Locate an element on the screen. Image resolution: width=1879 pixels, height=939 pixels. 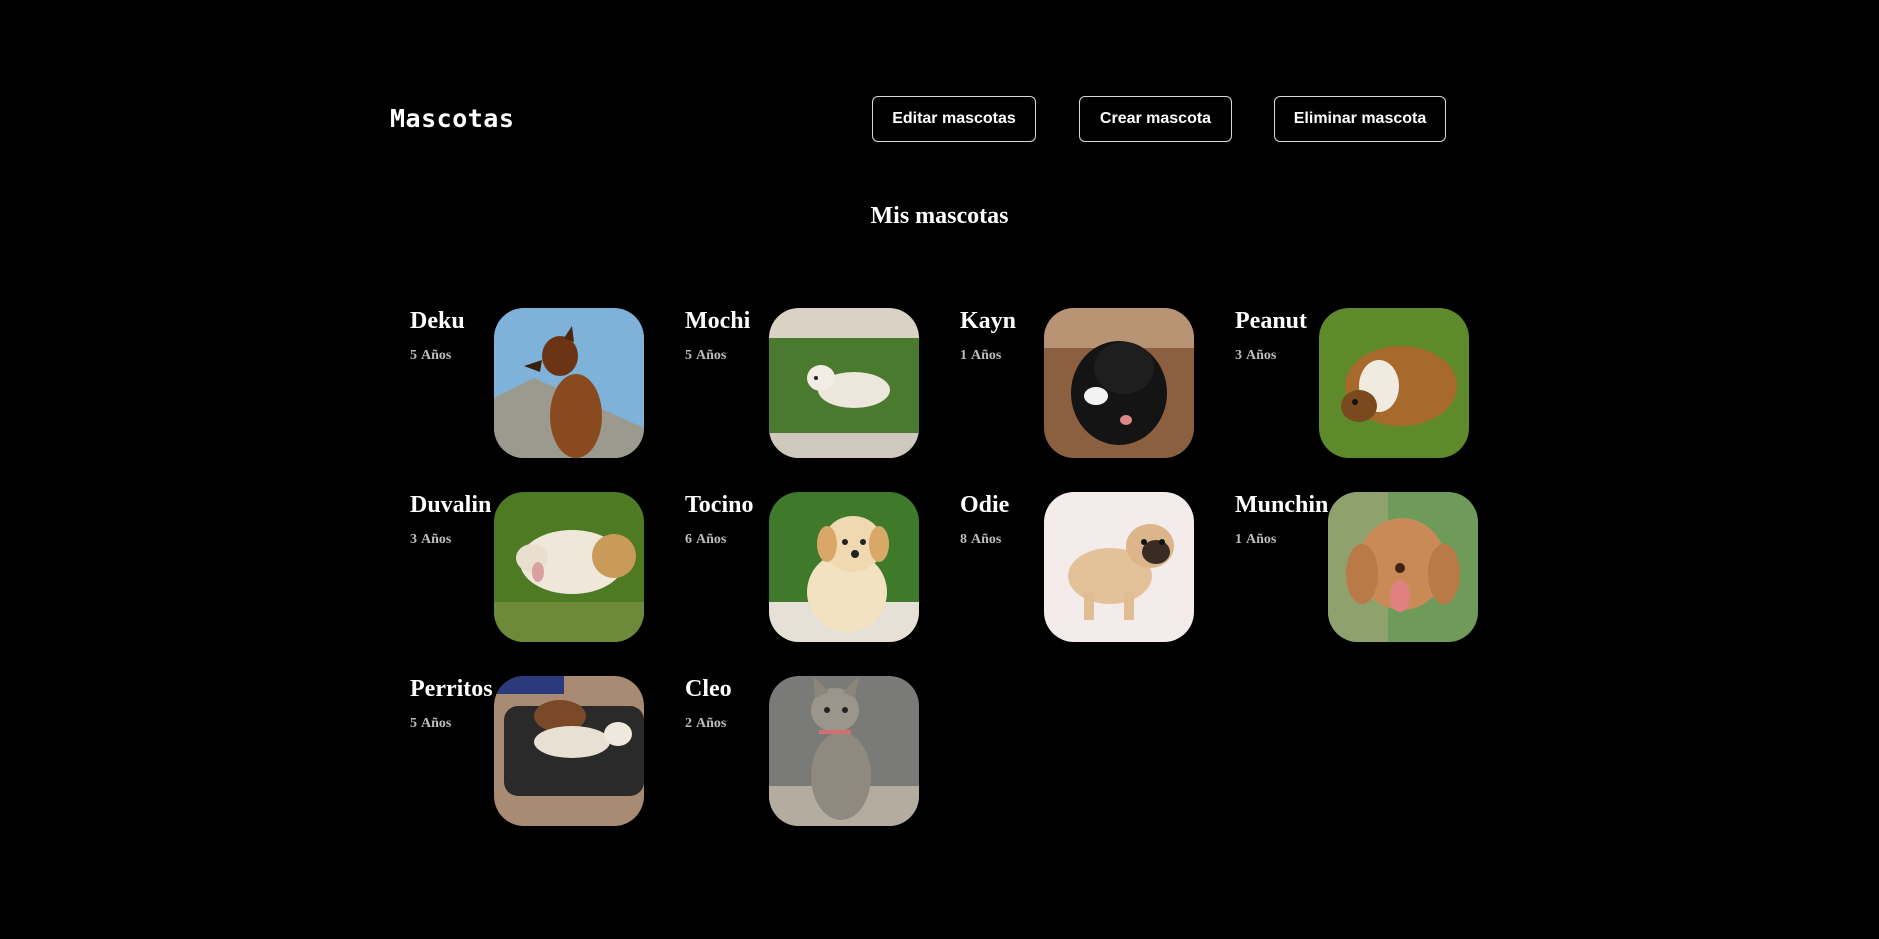
pet-name: Duvalin is located at coordinates (451, 505).